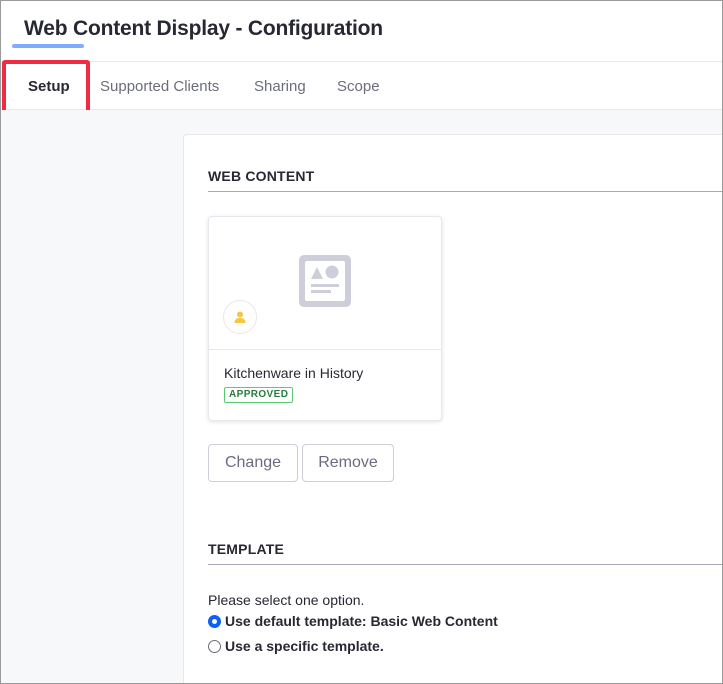 The height and width of the screenshot is (684, 723). I want to click on dialog-header: Web Content Display - Configuration, so click(361, 31).